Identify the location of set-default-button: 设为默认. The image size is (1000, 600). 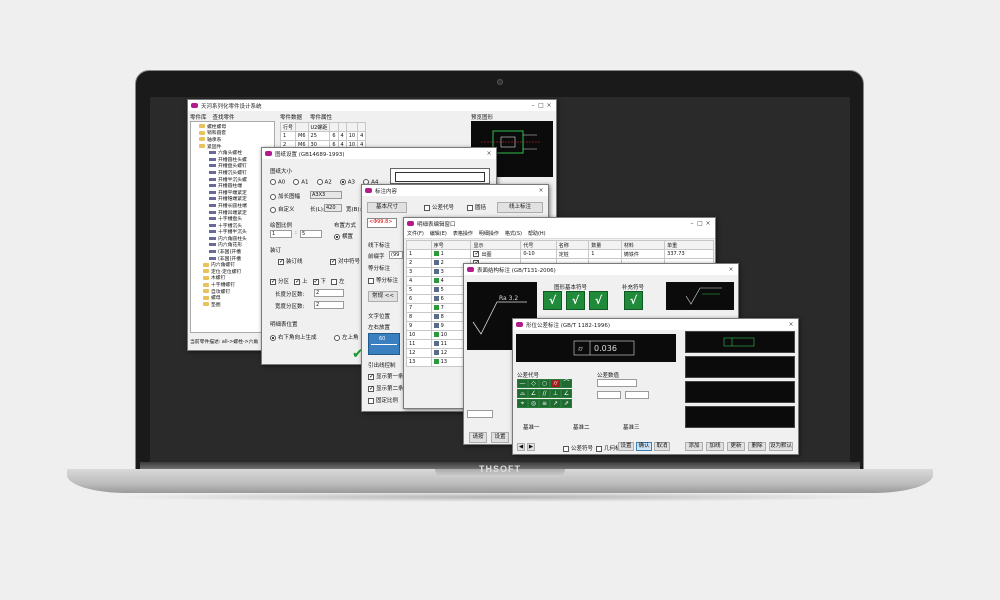
(781, 446).